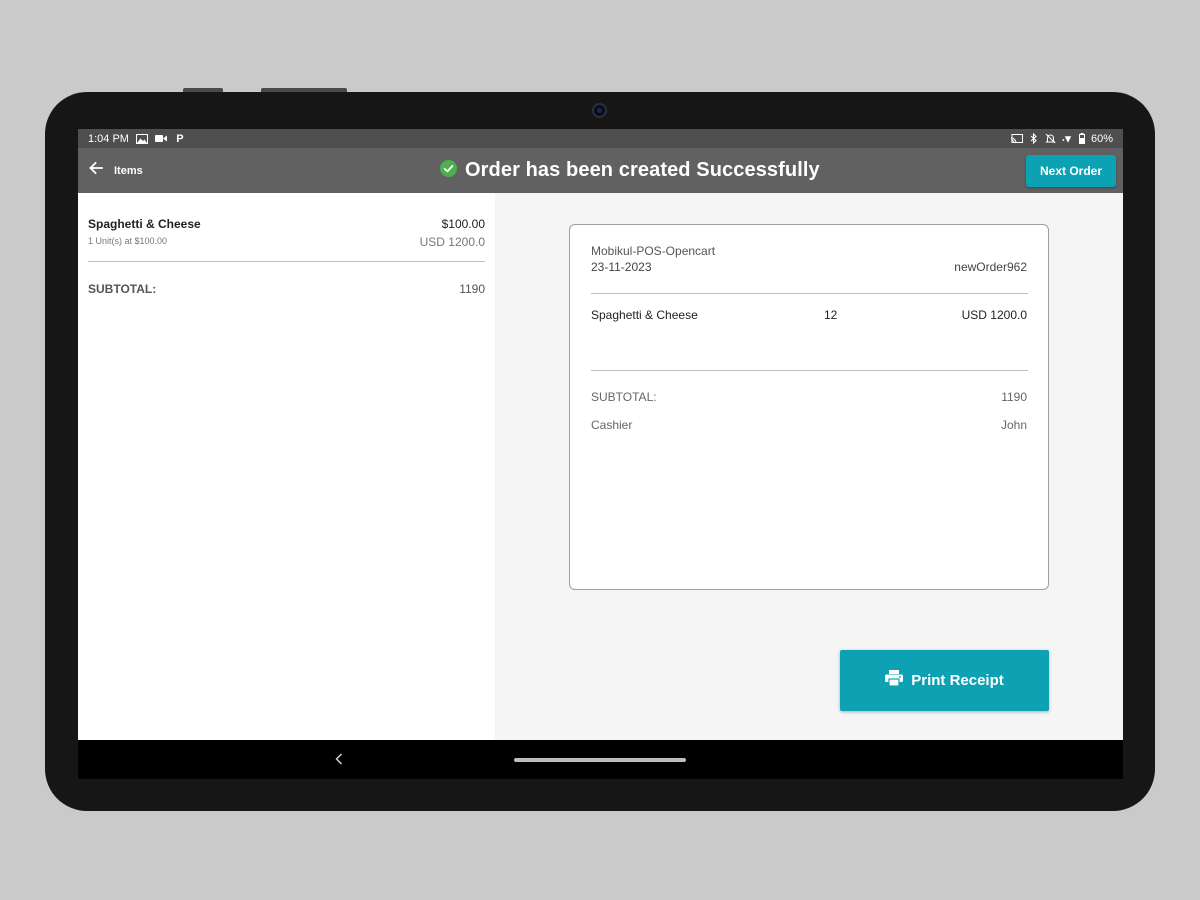  I want to click on cart-item-unit-info: 1 Unit(s) at $100.00, so click(128, 241).